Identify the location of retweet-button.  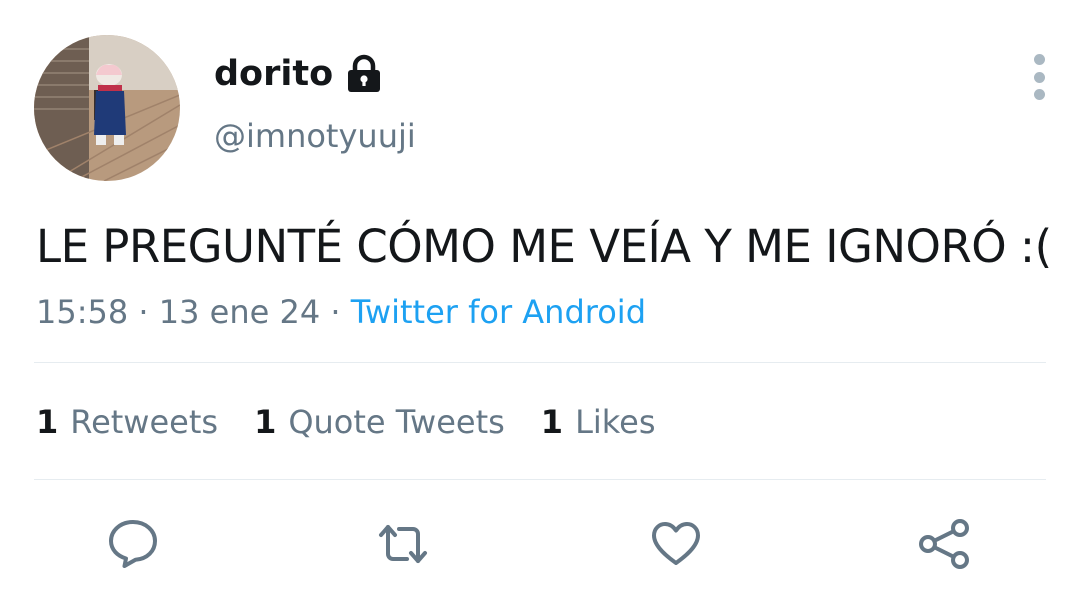
(403, 544).